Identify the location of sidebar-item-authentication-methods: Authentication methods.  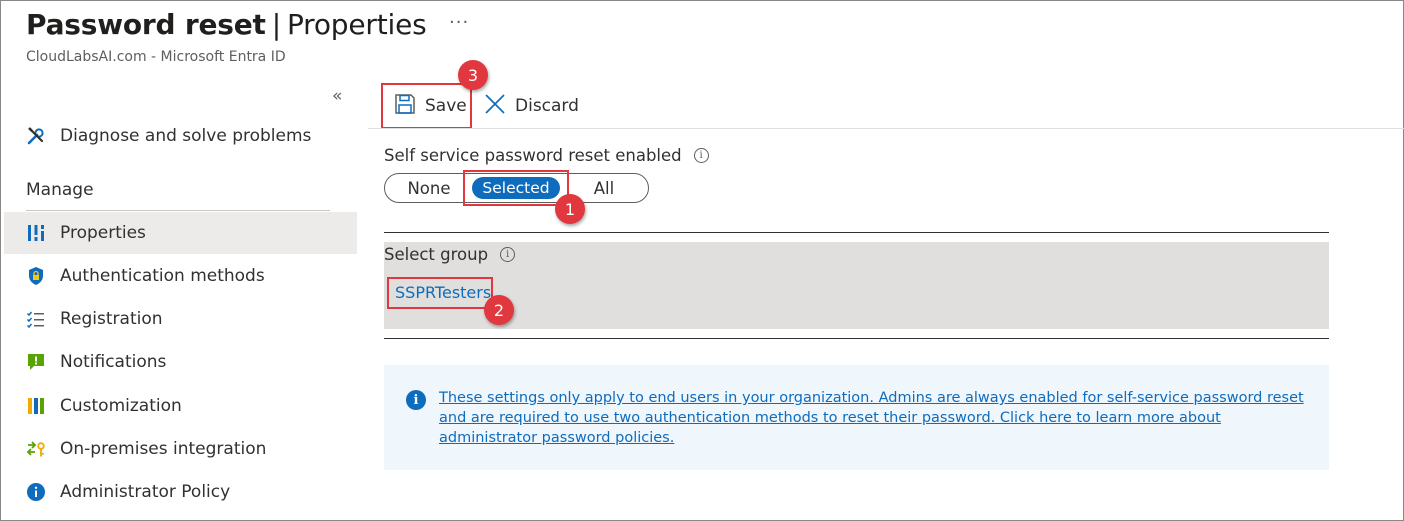
(180, 276).